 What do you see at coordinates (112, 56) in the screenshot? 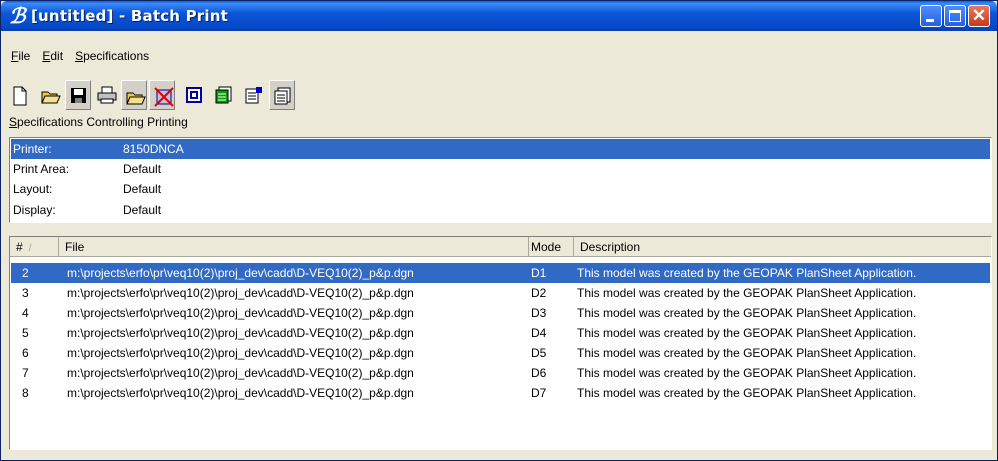
I see `menu-specifications: Specifications` at bounding box center [112, 56].